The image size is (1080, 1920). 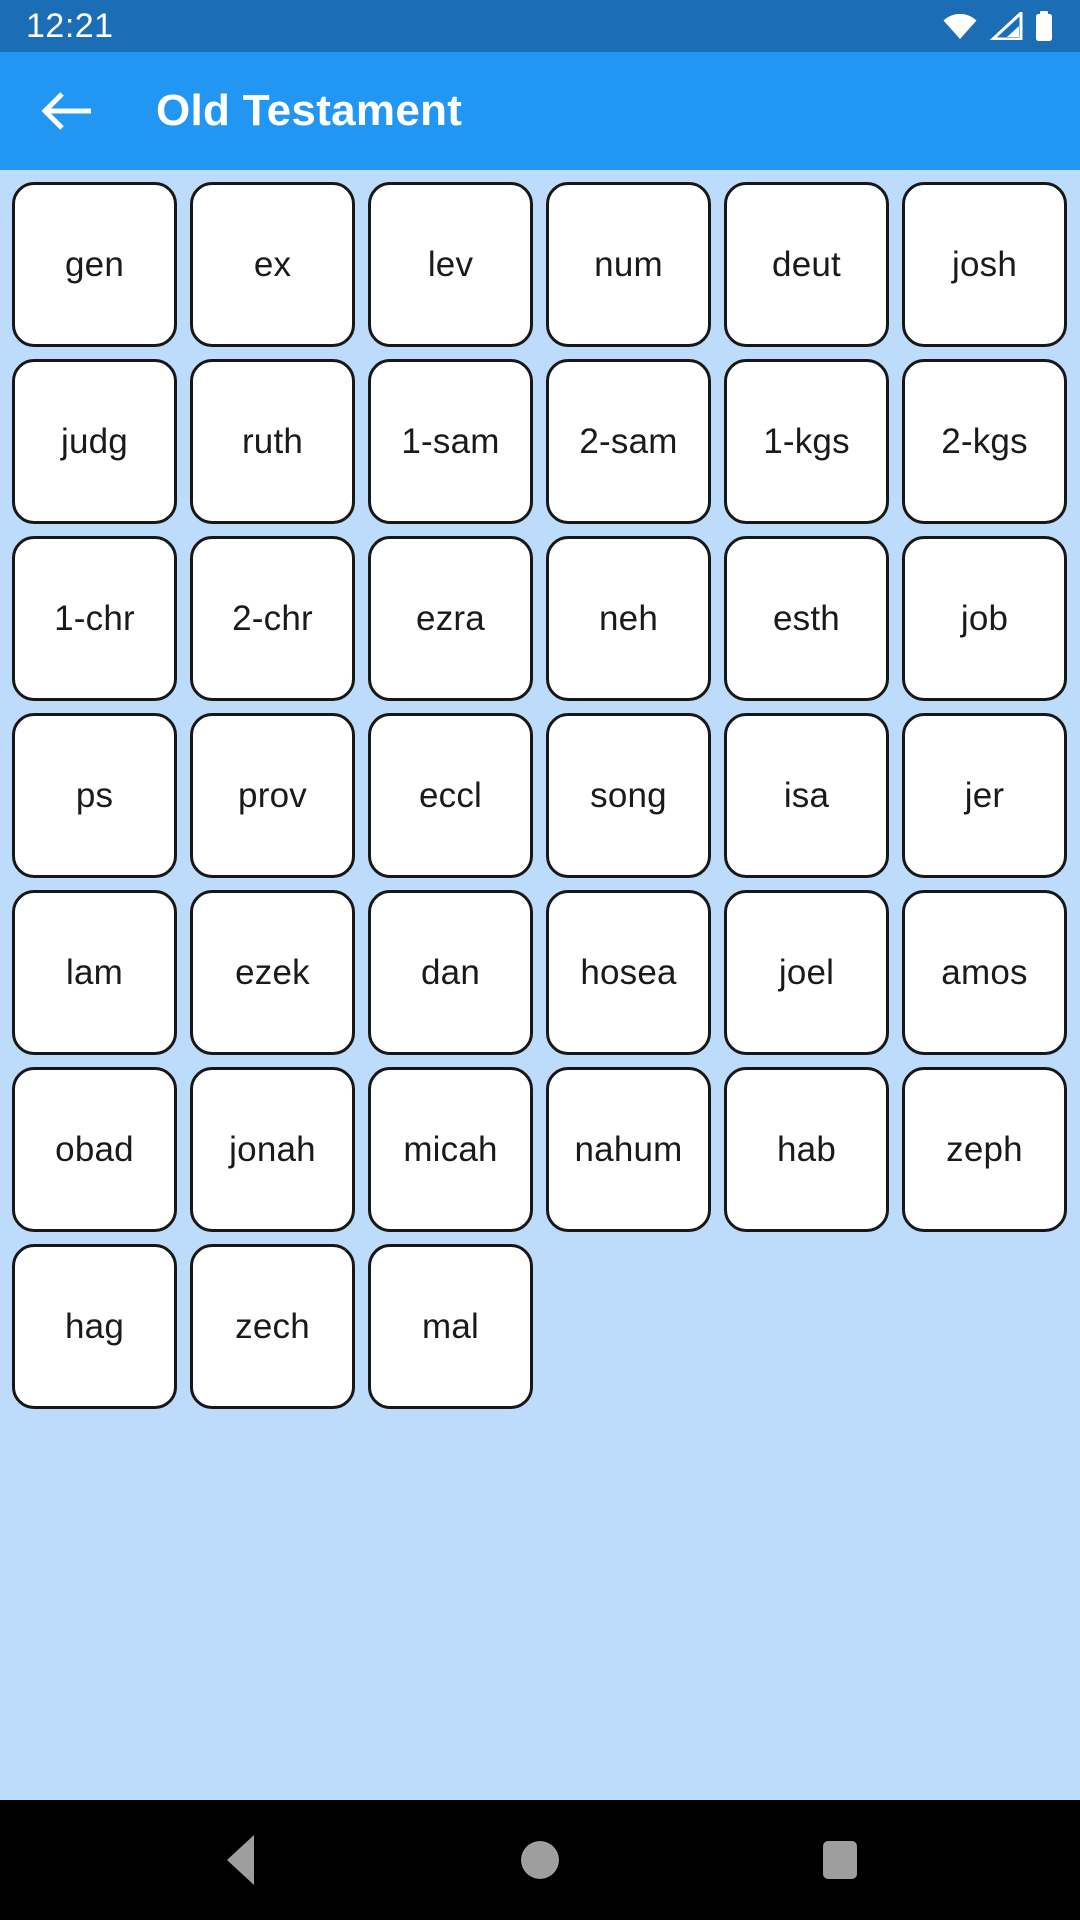 I want to click on book-tile-label: song, so click(x=628, y=795).